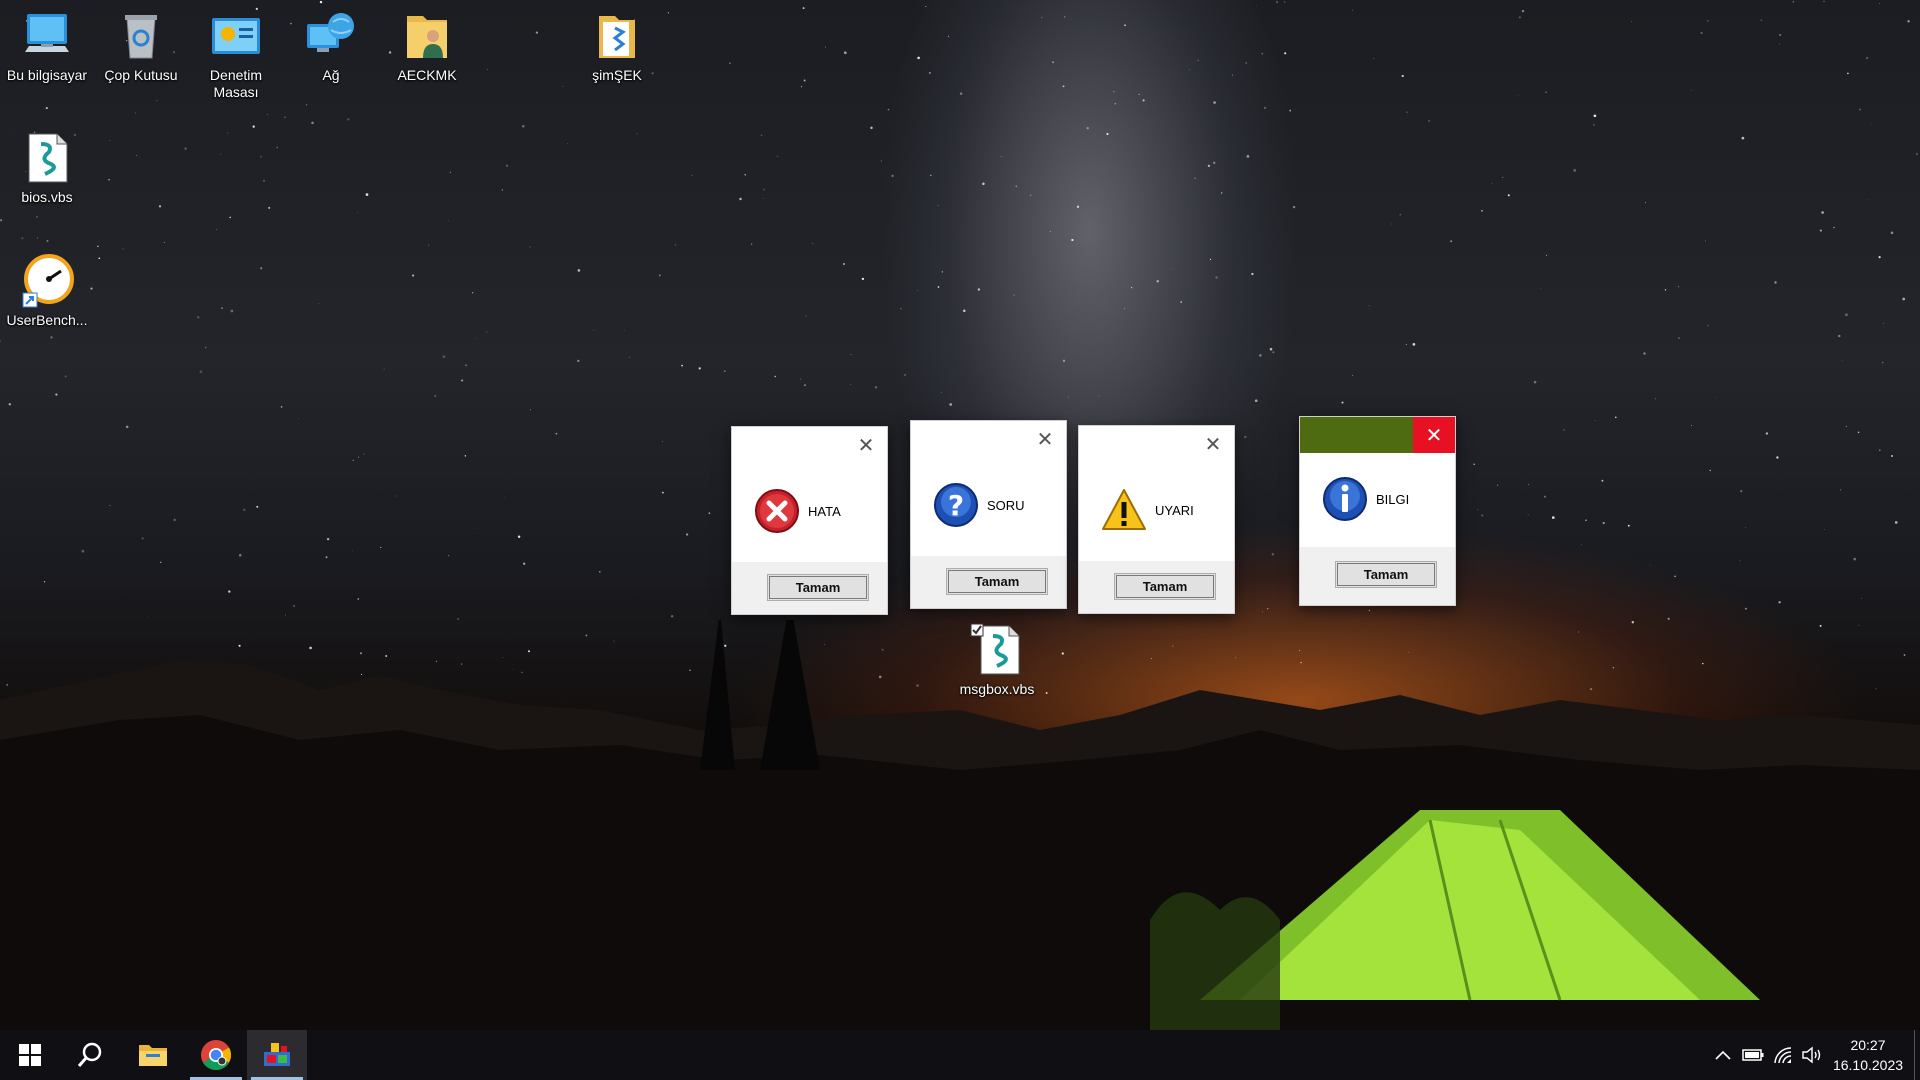 The image size is (1920, 1080). Describe the element at coordinates (809, 520) in the screenshot. I see `error-dialog: ✕ HATA Tamam` at that location.